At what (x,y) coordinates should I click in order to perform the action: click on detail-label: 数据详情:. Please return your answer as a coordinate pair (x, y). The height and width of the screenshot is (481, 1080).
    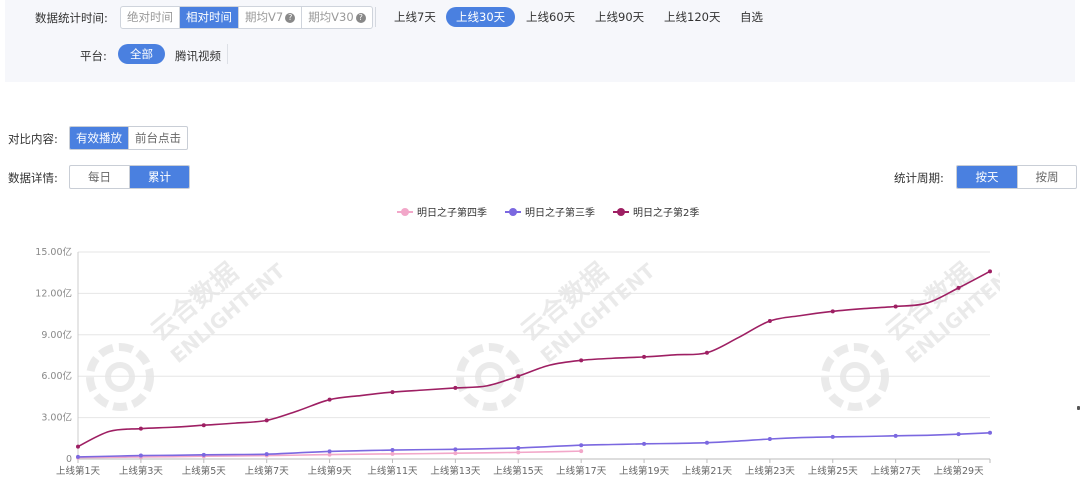
    Looking at the image, I should click on (33, 178).